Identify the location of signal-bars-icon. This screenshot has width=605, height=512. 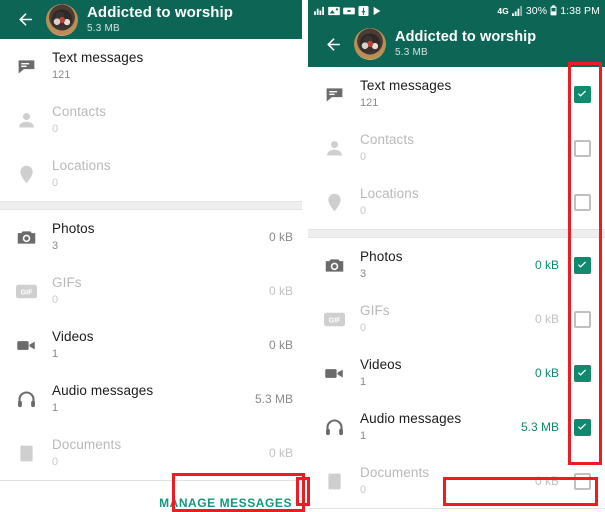
(517, 10).